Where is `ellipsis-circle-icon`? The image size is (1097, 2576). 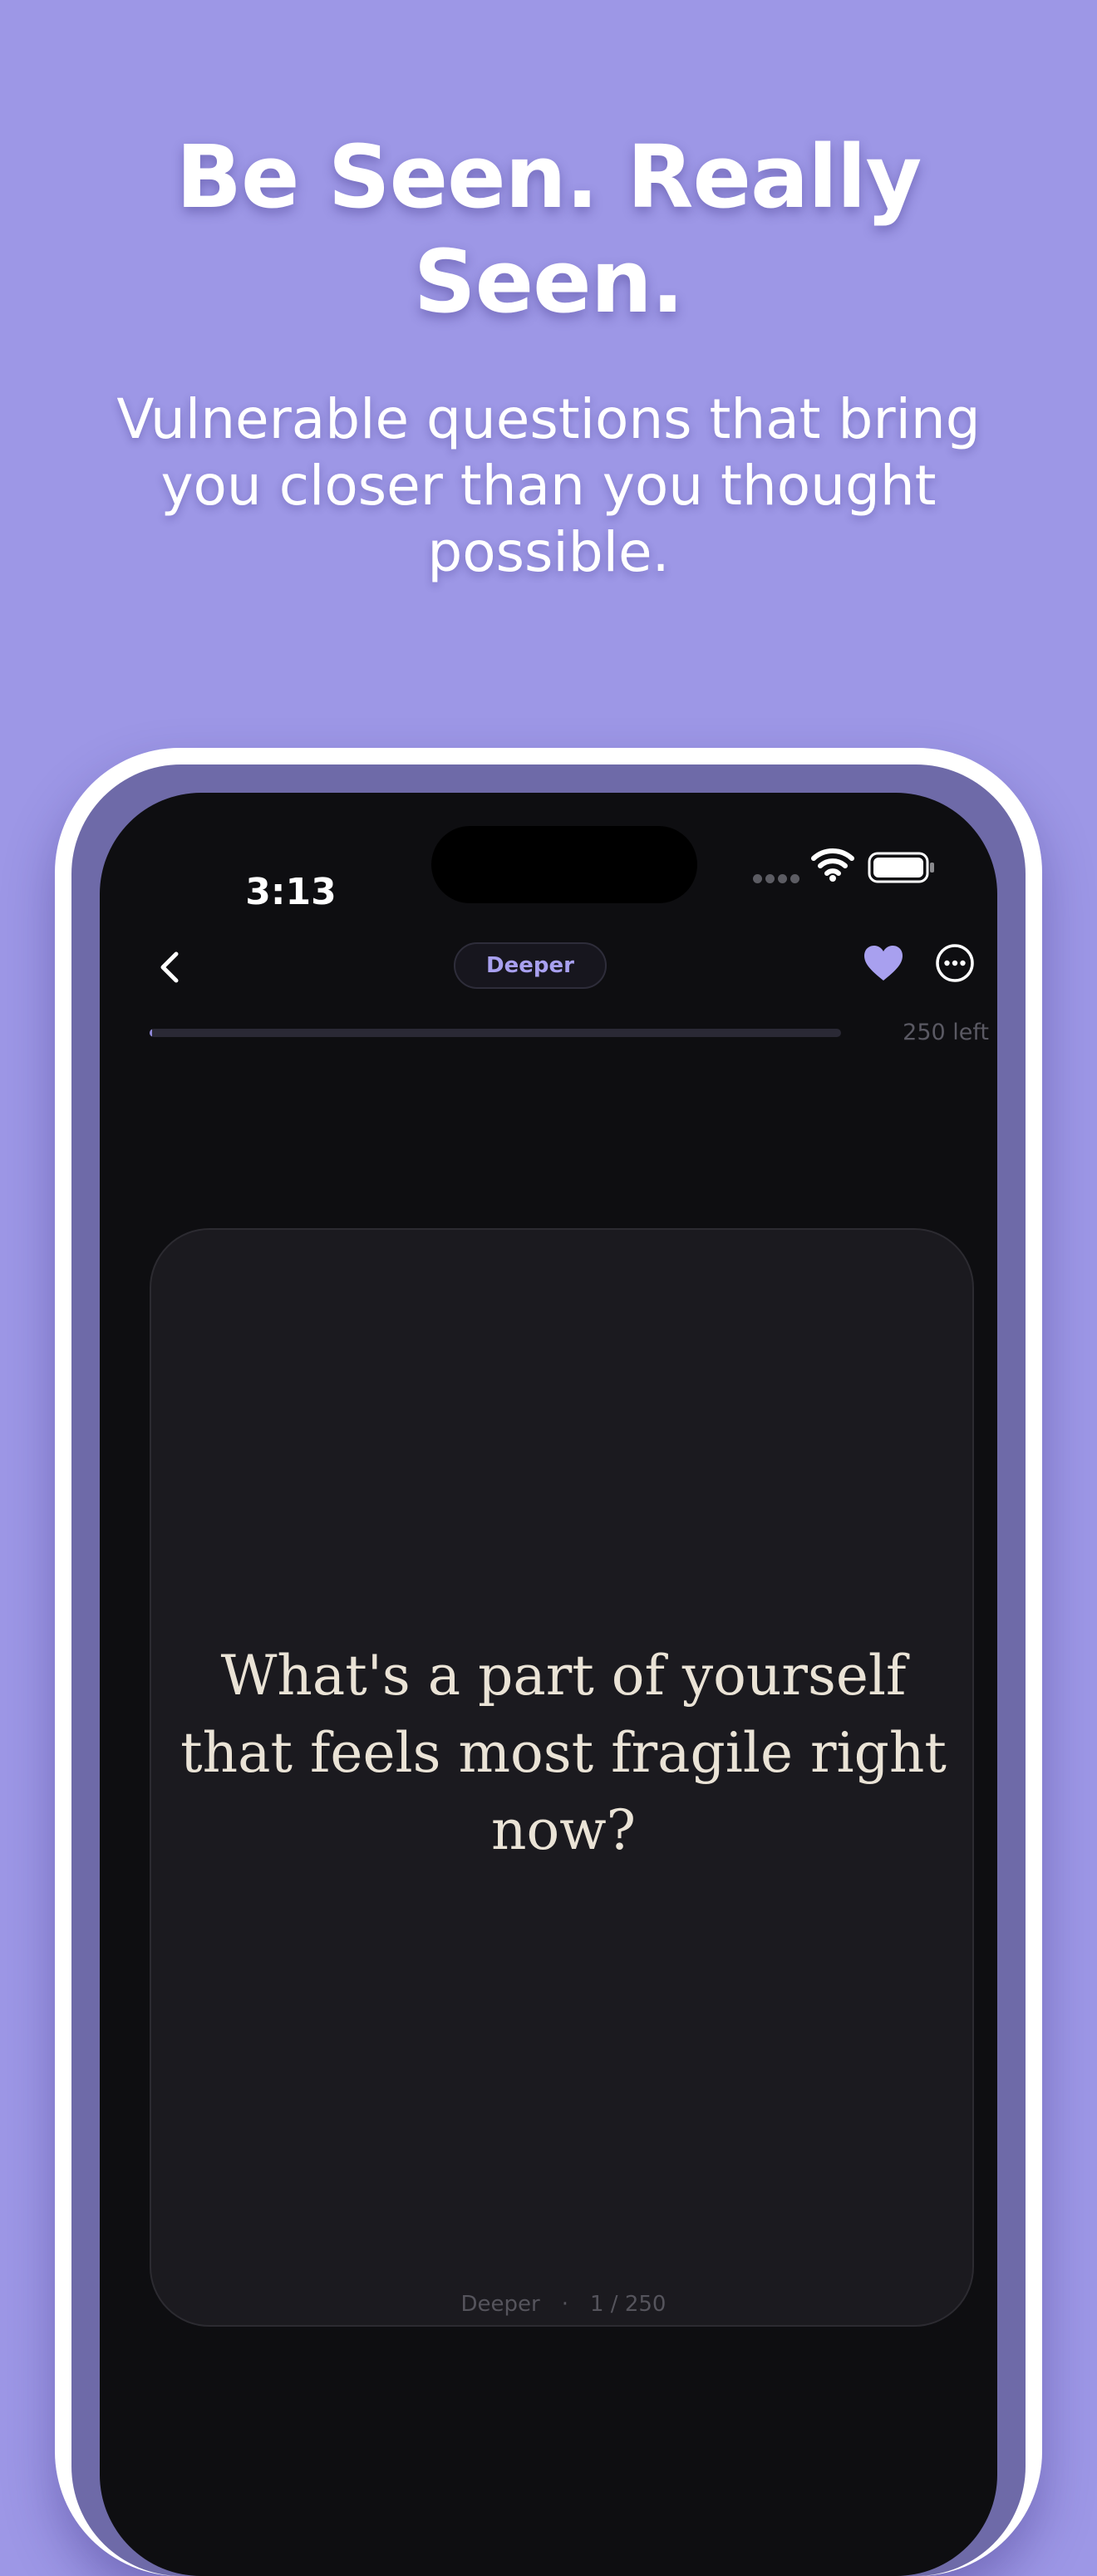
ellipsis-circle-icon is located at coordinates (955, 963).